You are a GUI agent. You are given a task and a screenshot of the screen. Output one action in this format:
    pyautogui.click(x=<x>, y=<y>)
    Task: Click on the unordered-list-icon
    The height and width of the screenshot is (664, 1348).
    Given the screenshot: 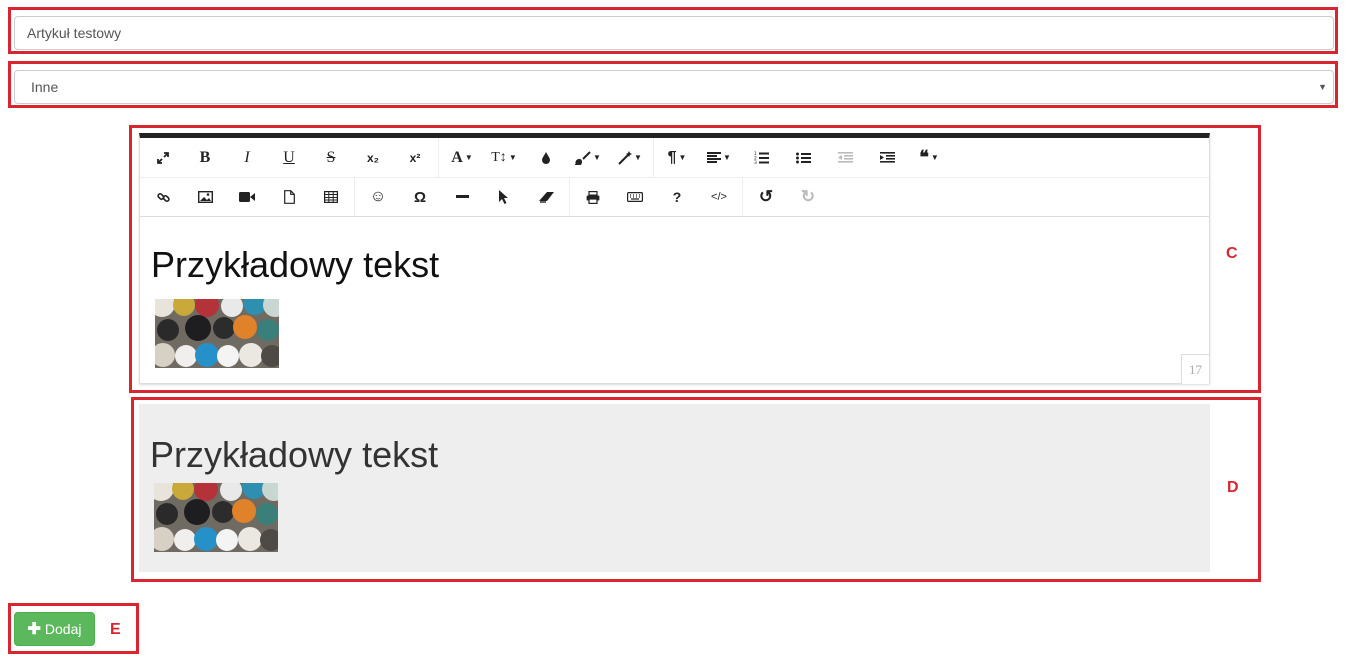 What is the action you would take?
    pyautogui.click(x=803, y=158)
    